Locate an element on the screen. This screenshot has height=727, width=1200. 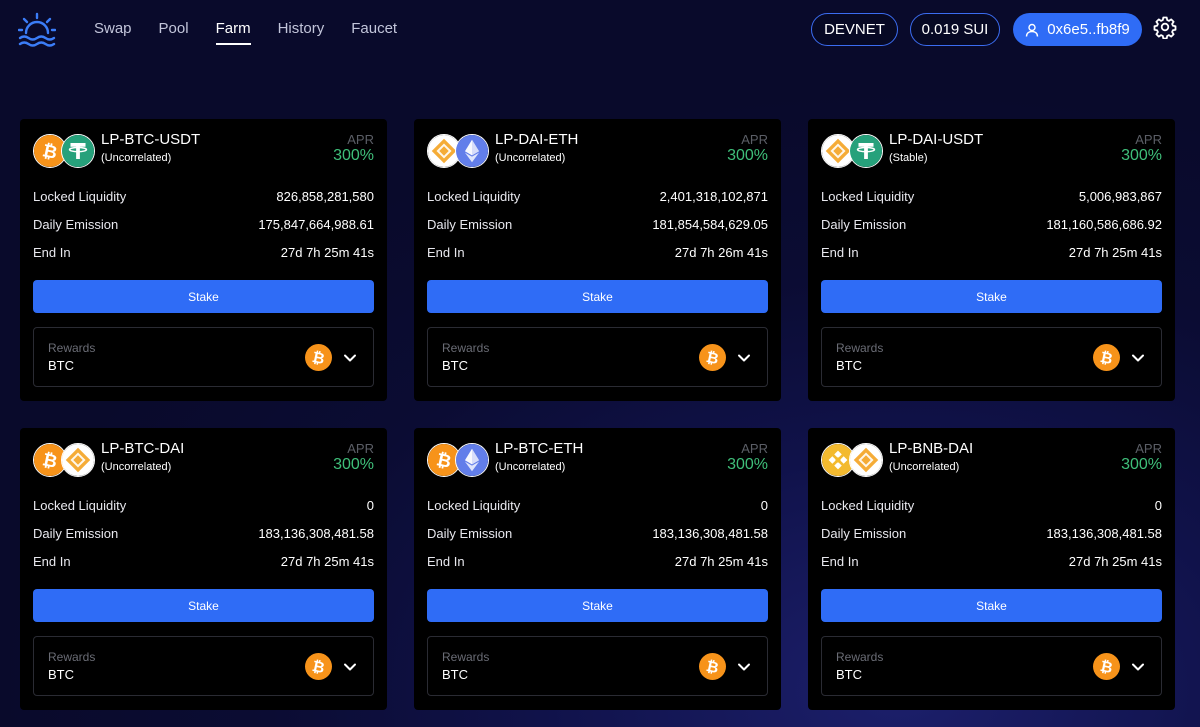
locked-liquidity-value: 5,006,983,867 is located at coordinates (1120, 196).